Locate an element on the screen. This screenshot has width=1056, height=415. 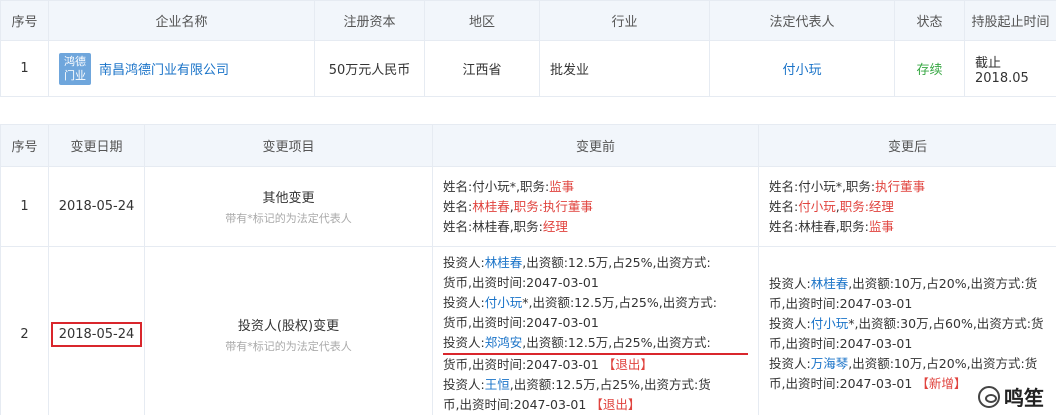
col-region: 地区 is located at coordinates (482, 20).